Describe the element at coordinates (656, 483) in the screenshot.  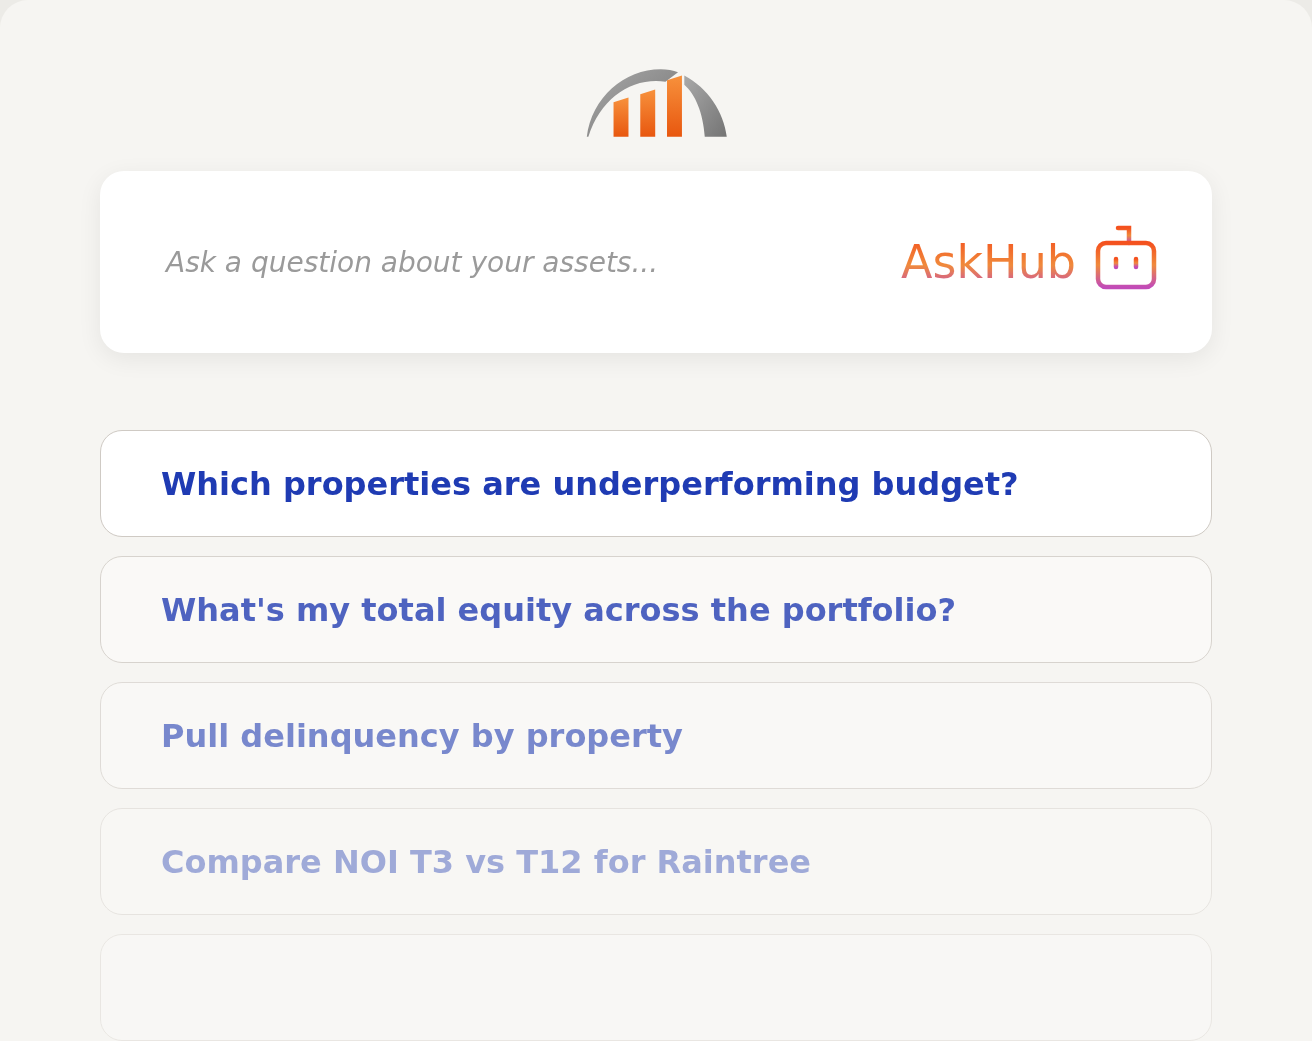
I see `suggestion-button: Which properties are underperforming budget?` at that location.